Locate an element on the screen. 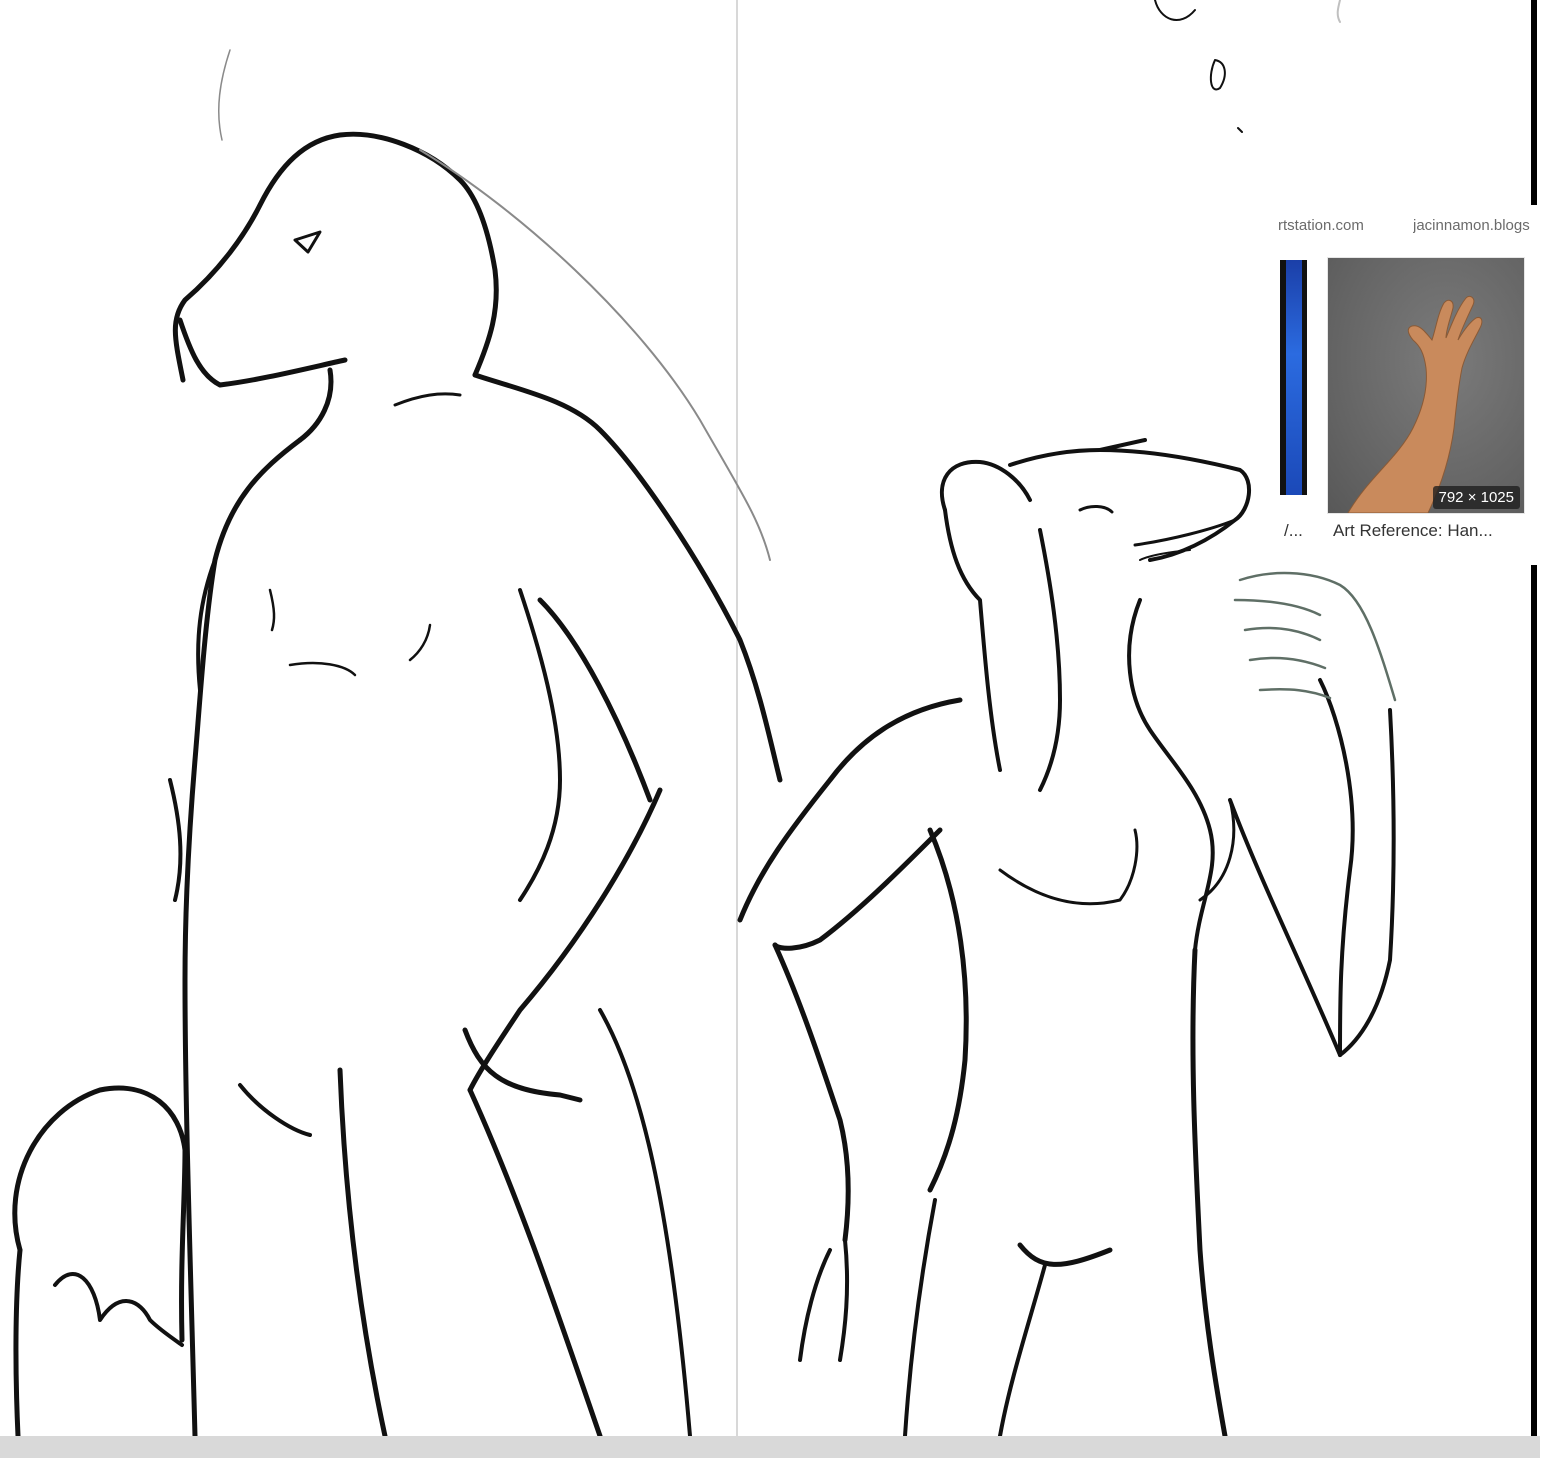 The height and width of the screenshot is (1458, 1557). reference-thumbnail-left is located at coordinates (1293, 377).